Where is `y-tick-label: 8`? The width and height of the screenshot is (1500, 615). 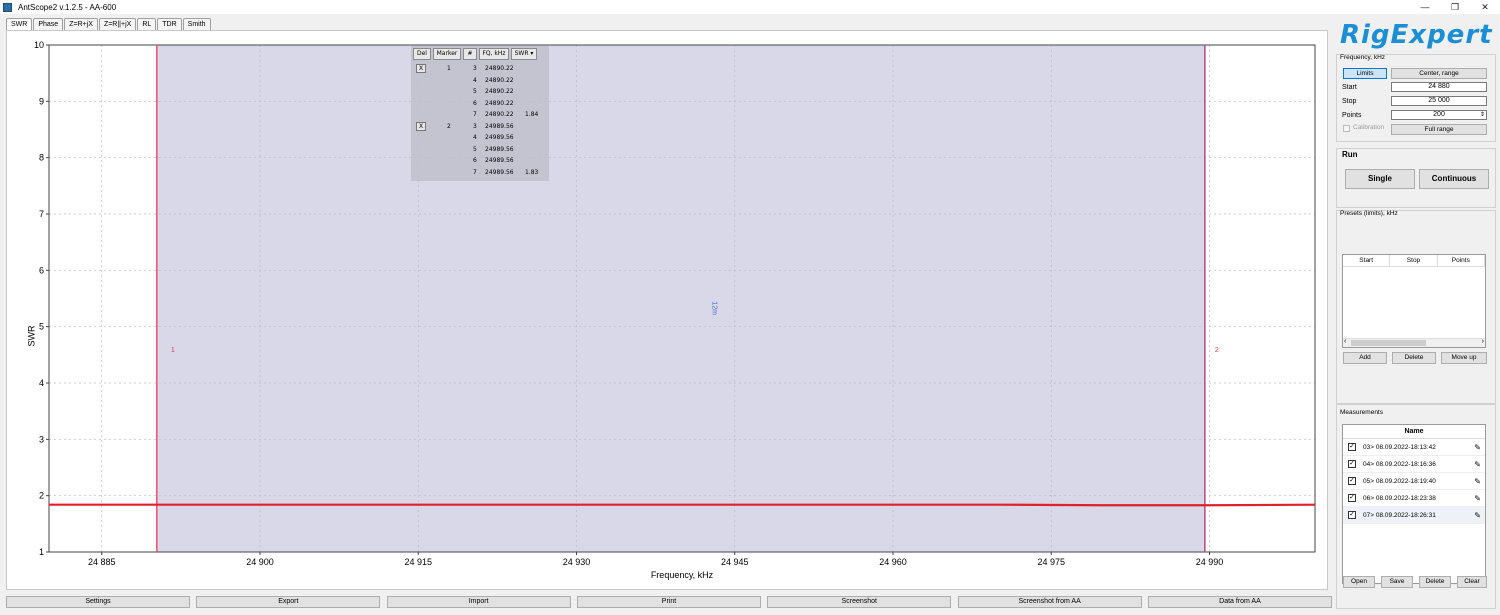
y-tick-label: 8 is located at coordinates (41, 158).